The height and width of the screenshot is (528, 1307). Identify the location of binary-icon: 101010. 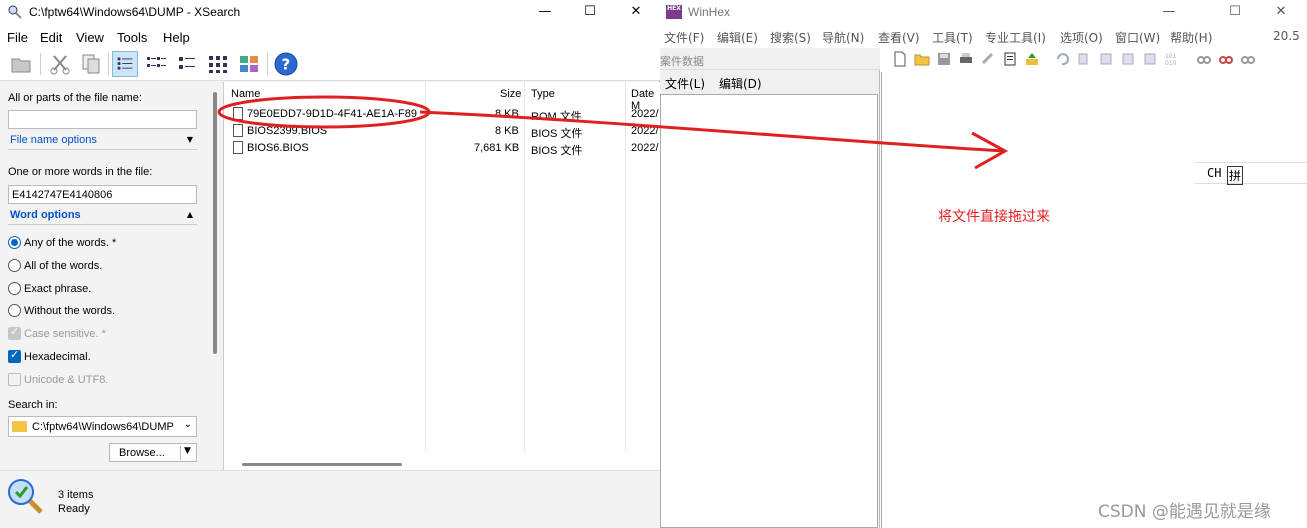
(1172, 59).